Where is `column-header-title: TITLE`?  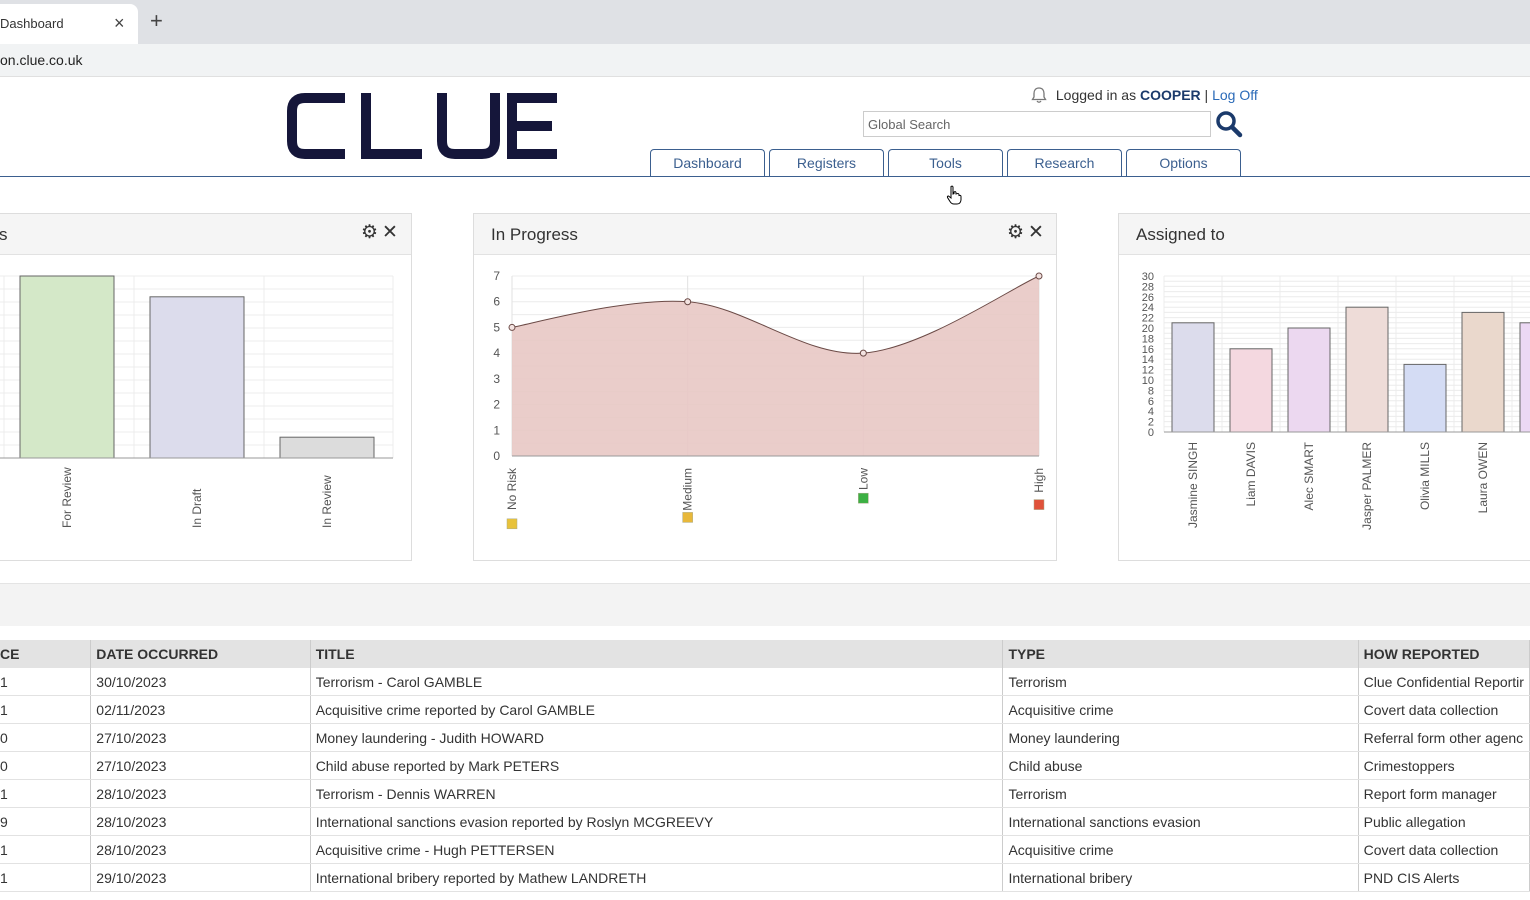
column-header-title: TITLE is located at coordinates (657, 654).